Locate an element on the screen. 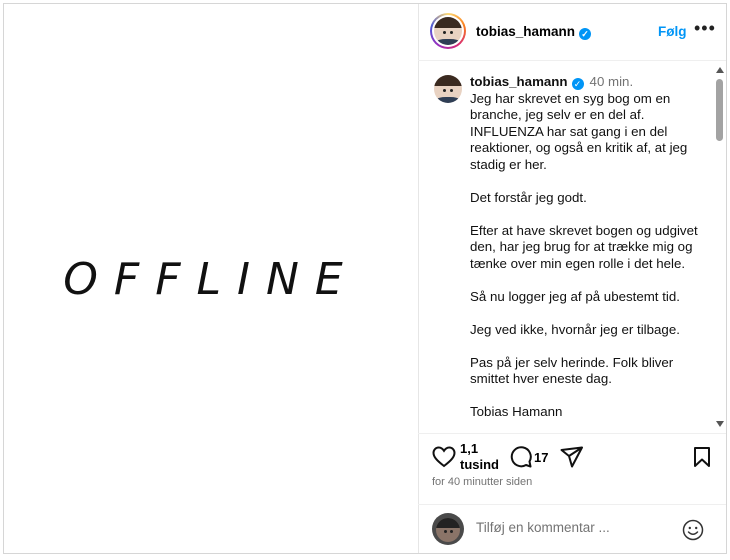 The width and height of the screenshot is (730, 560). comment-bar is located at coordinates (572, 529).